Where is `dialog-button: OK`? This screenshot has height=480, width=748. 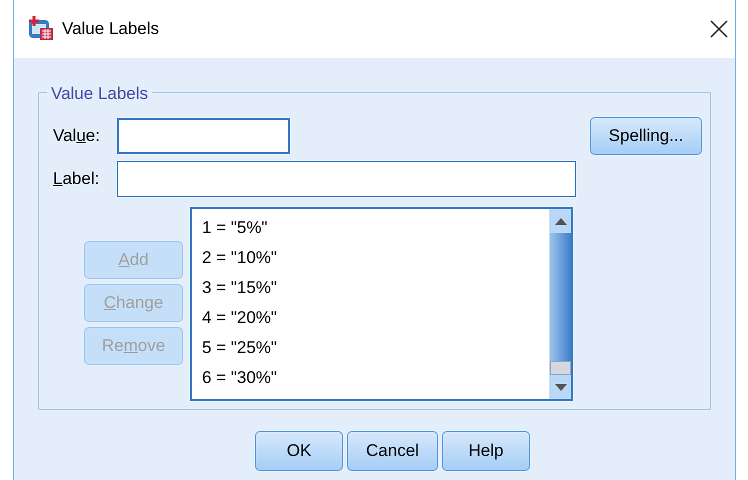 dialog-button: OK is located at coordinates (299, 451).